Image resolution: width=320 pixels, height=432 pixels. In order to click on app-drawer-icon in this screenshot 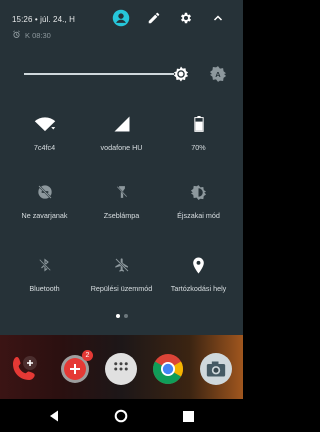, I will do `click(121, 369)`.